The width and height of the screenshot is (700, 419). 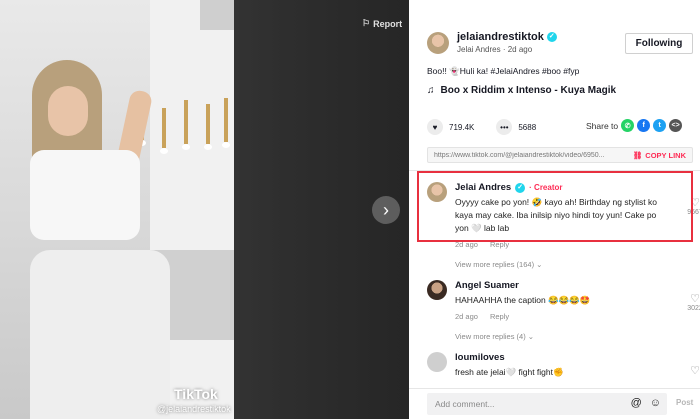 I want to click on music-title: Boo x Riddim x Intenso - Kuya Magik, so click(x=528, y=90).